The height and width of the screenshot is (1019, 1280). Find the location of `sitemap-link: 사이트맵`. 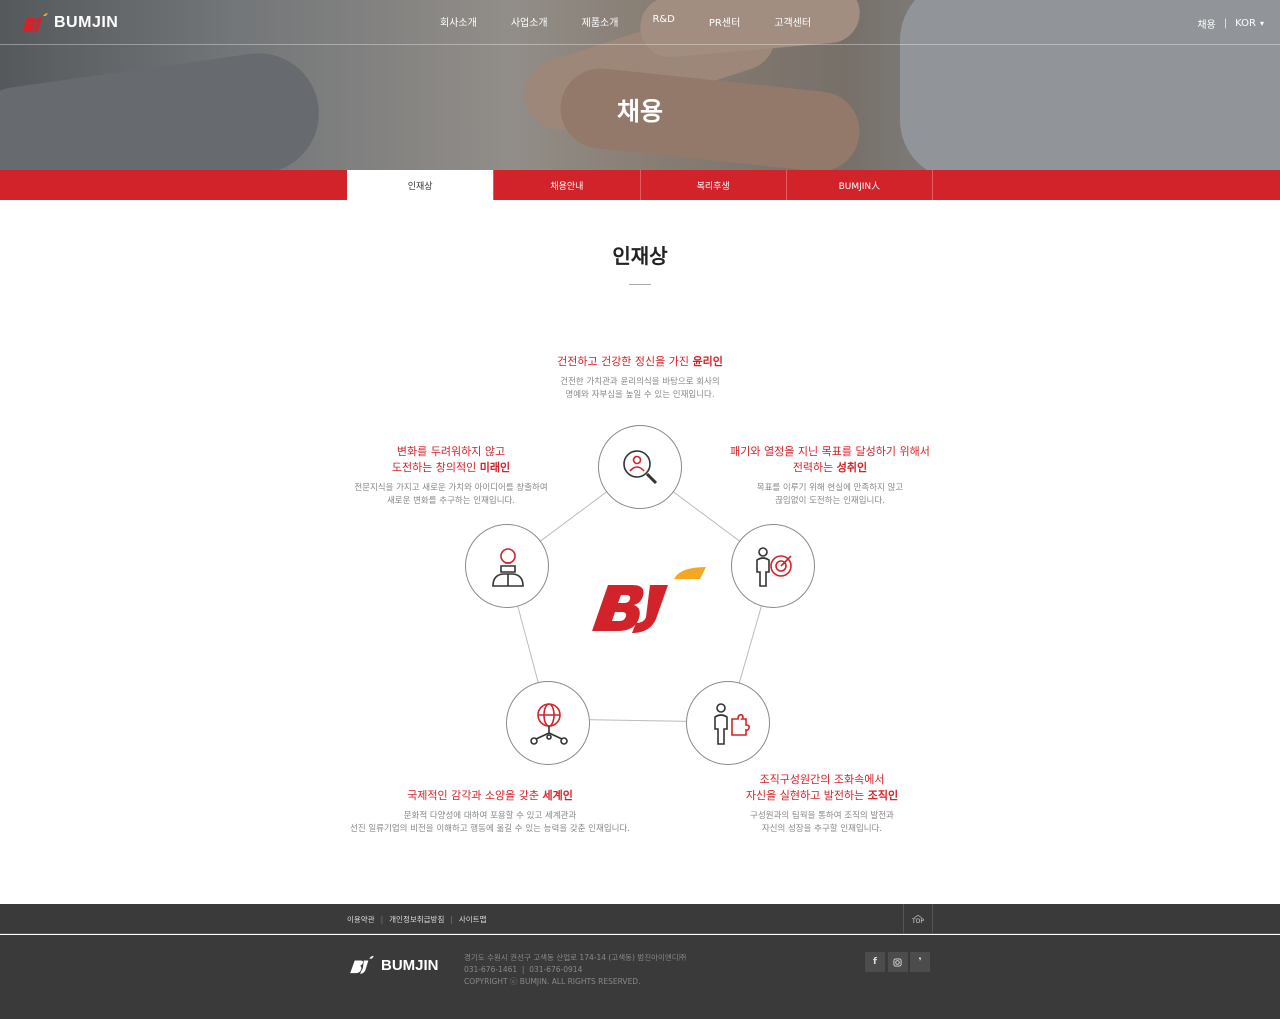

sitemap-link: 사이트맵 is located at coordinates (473, 919).